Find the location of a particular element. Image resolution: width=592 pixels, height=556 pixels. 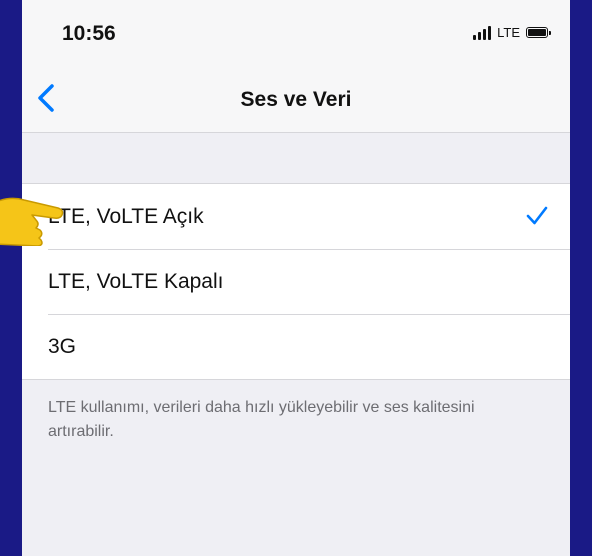

pointing-hand-icon is located at coordinates (32, 221).